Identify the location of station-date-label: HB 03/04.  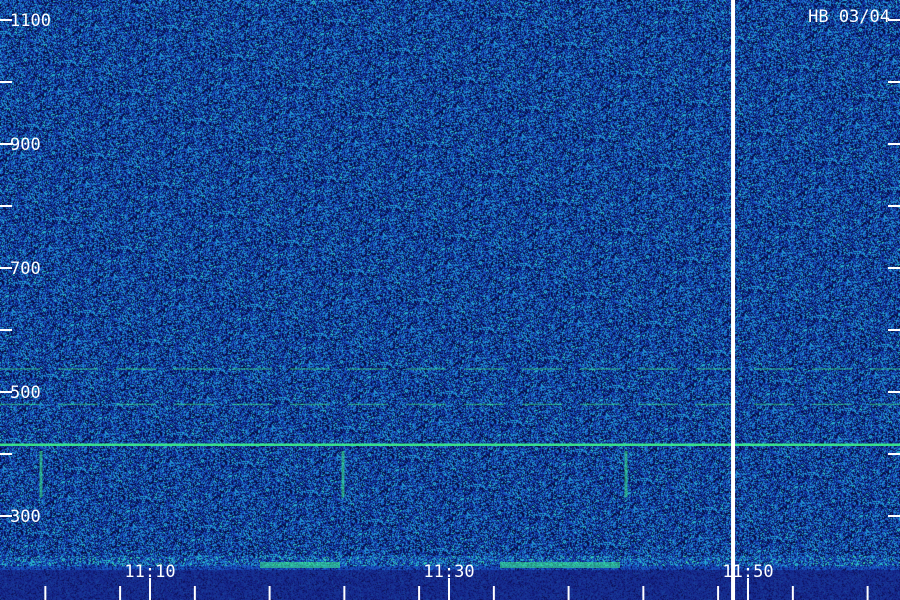
(849, 17).